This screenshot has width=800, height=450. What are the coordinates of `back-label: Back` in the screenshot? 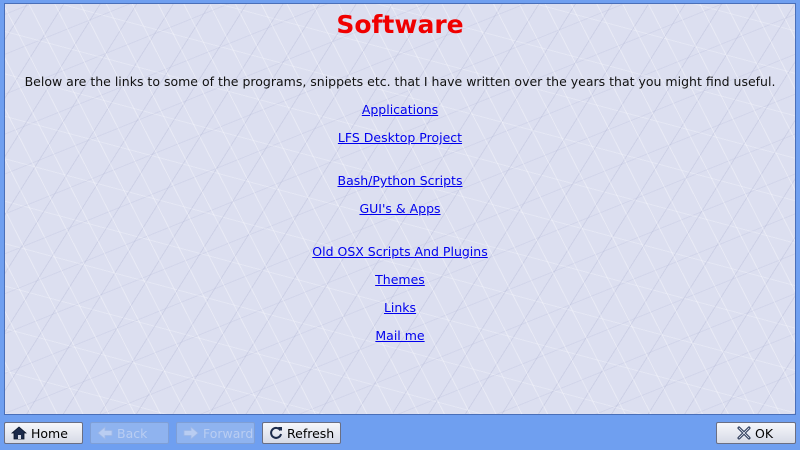 It's located at (132, 433).